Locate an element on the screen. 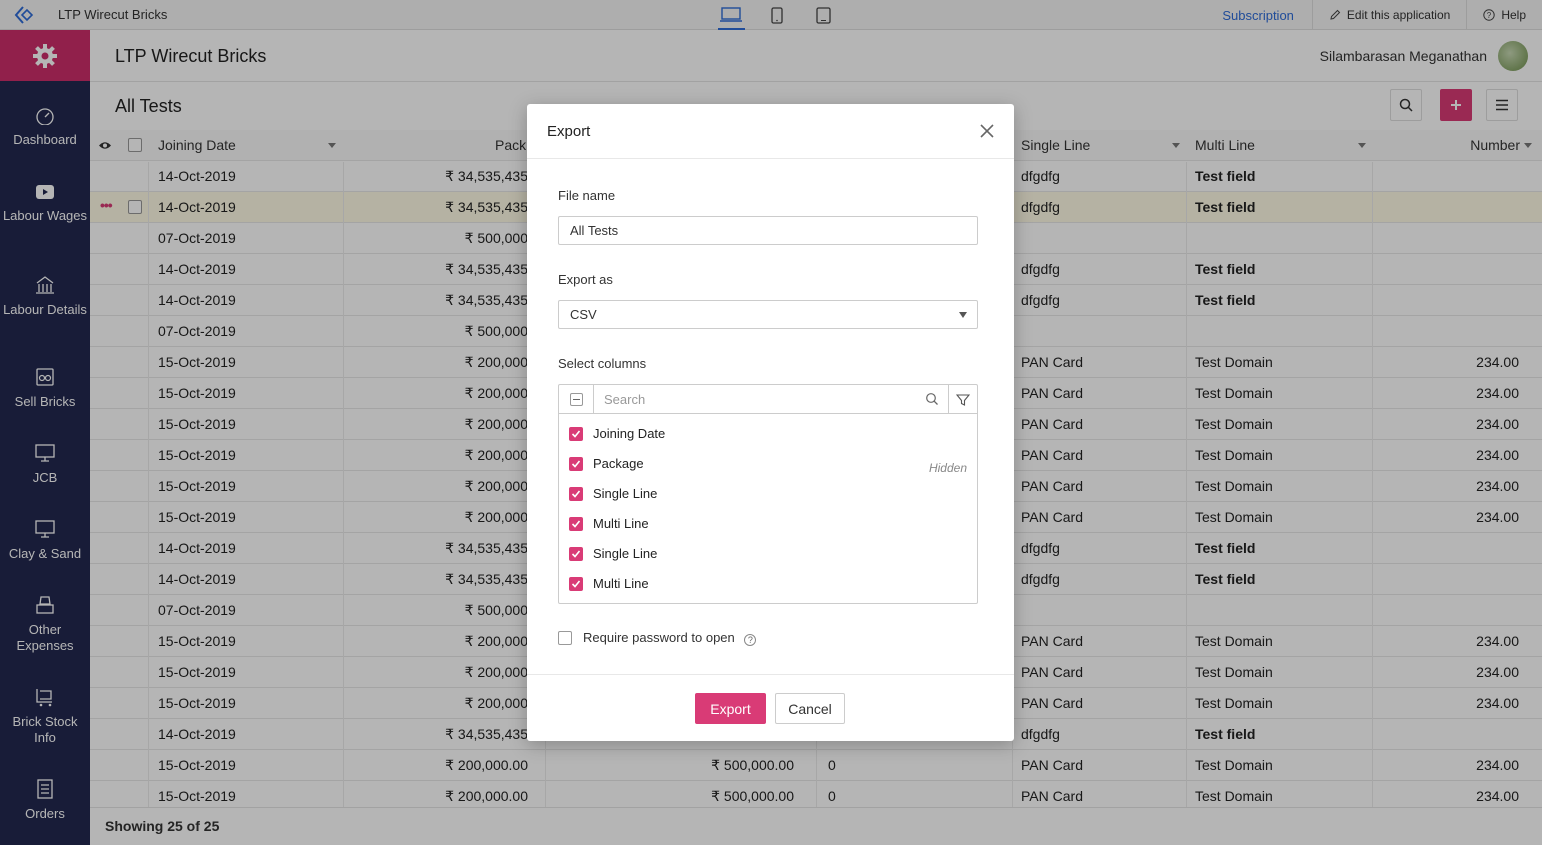  select-columns-label: Select columns is located at coordinates (602, 363).